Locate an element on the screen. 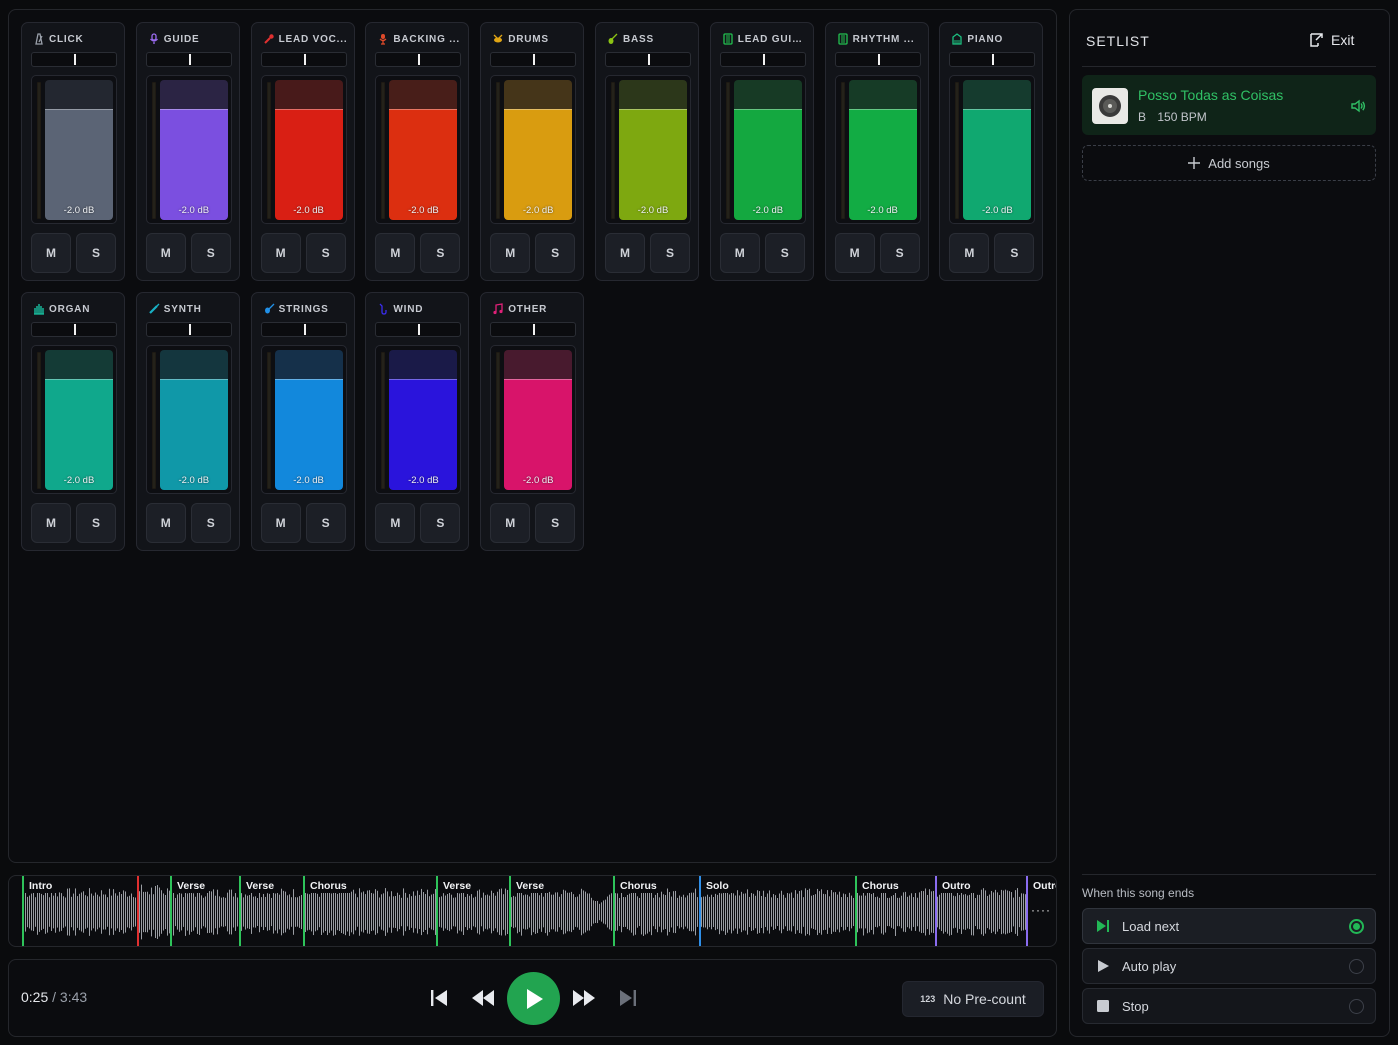 The image size is (1398, 1045). exit-button: Exit is located at coordinates (1331, 40).